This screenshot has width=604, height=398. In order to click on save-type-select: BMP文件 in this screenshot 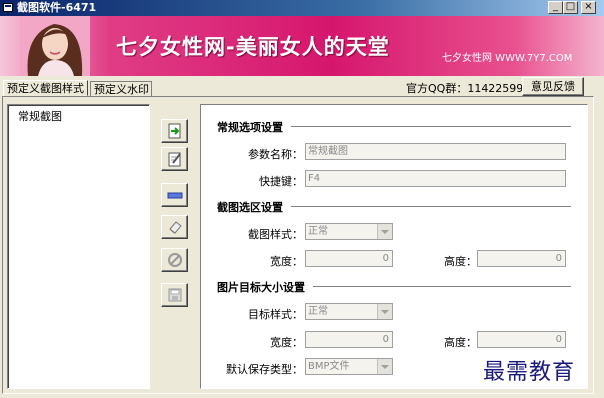, I will do `click(349, 366)`.